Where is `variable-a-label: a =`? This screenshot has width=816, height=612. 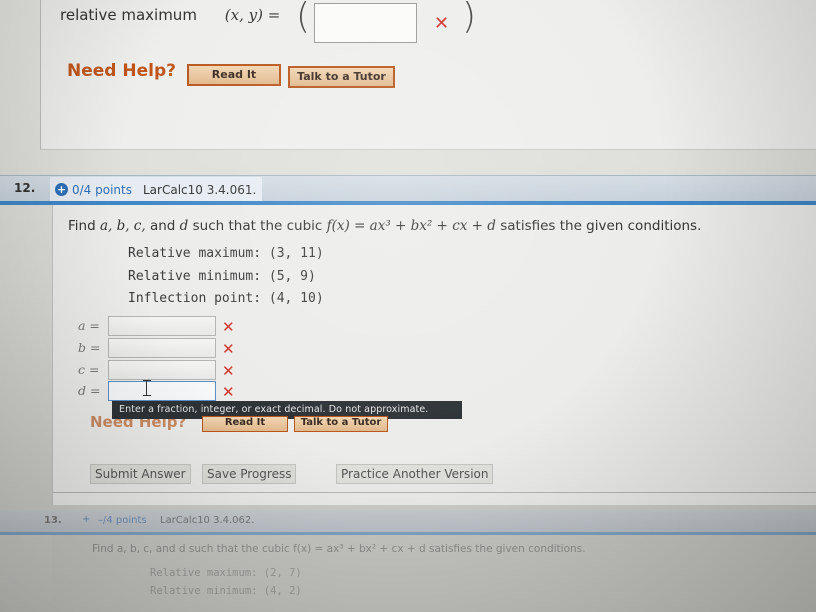 variable-a-label: a = is located at coordinates (89, 325).